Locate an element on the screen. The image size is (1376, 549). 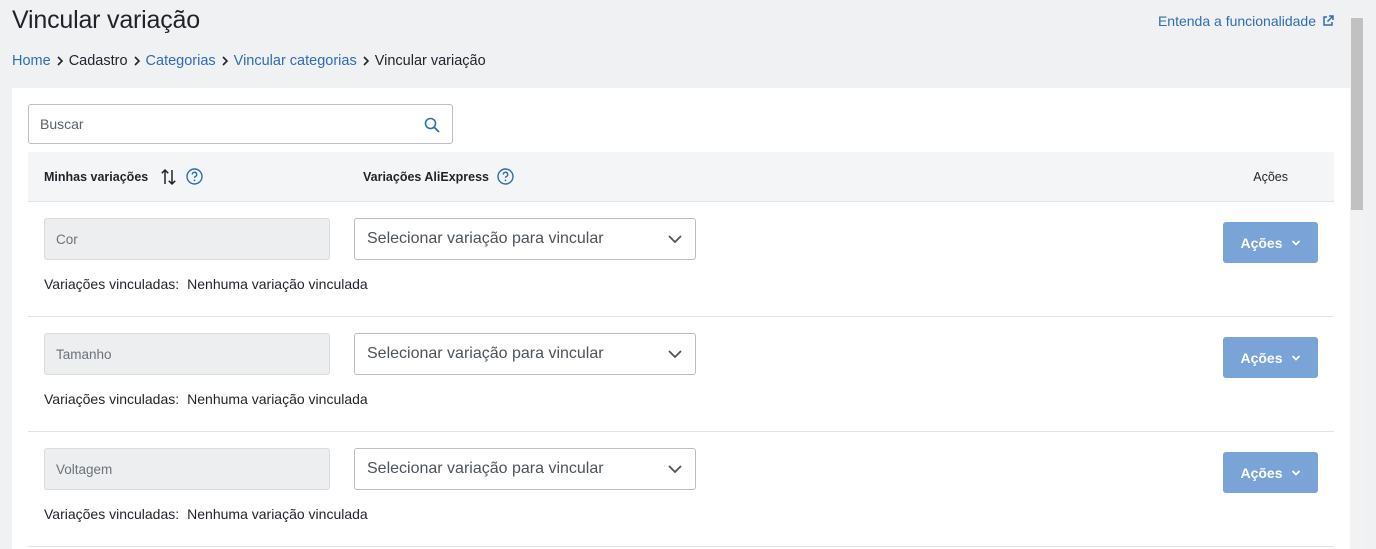
variation-field: Cor is located at coordinates (187, 239).